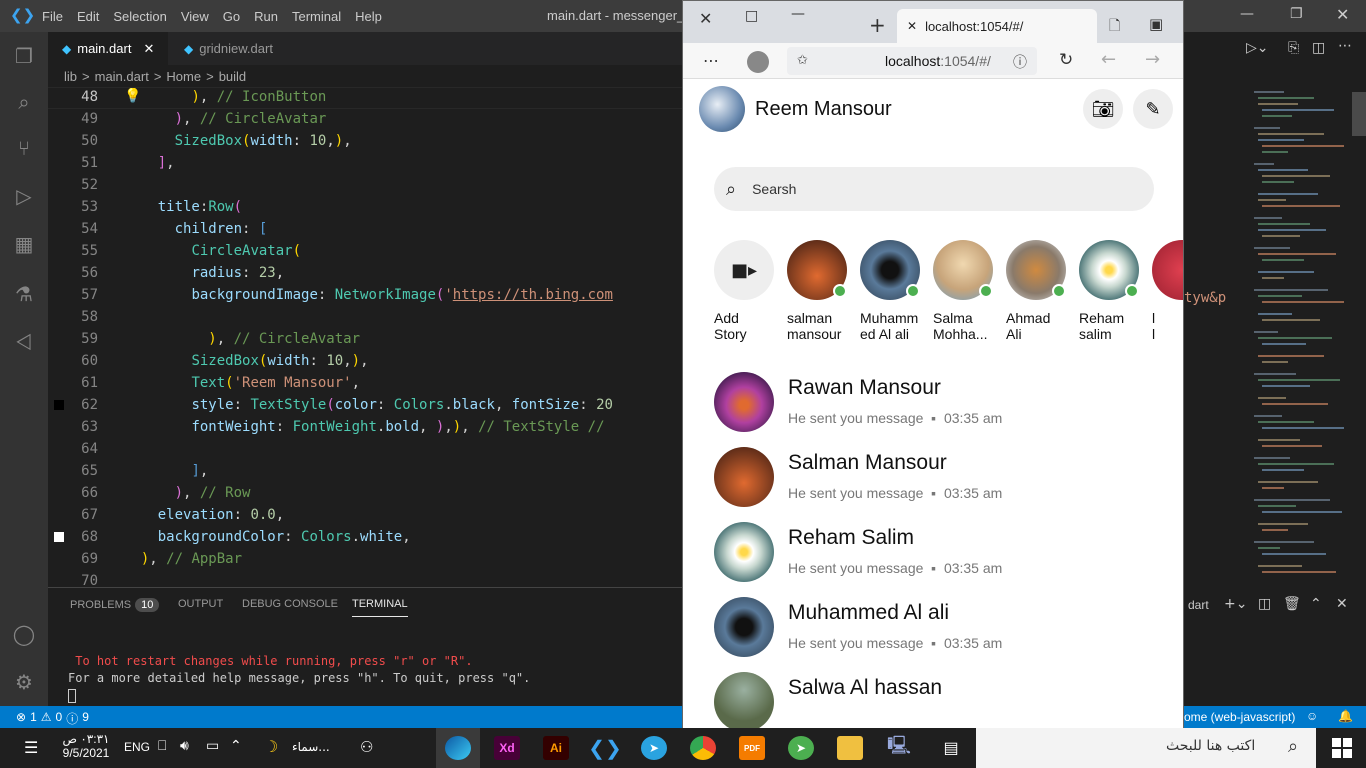  What do you see at coordinates (290, 604) in the screenshot?
I see `panel-tab-debug-console: DEBUG CONSOLE` at bounding box center [290, 604].